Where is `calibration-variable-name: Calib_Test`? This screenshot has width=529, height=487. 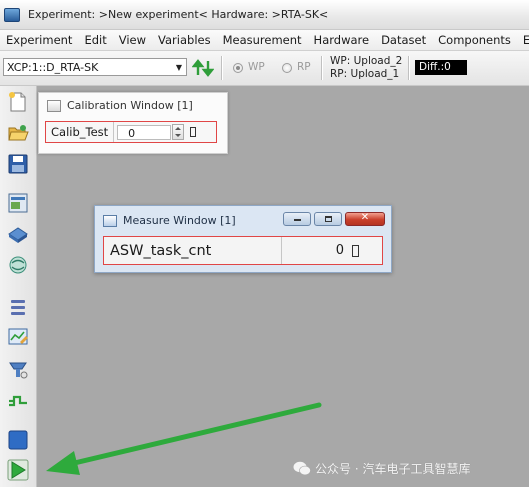
calibration-variable-name: Calib_Test is located at coordinates (80, 132).